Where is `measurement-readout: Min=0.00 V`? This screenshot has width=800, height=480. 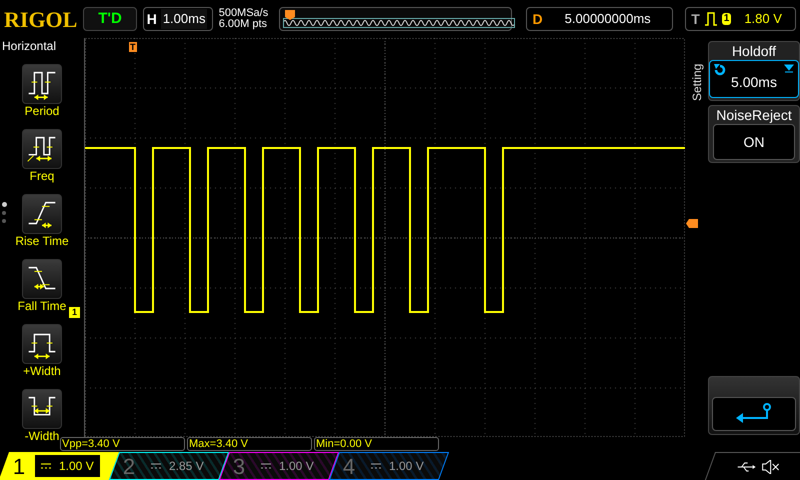 measurement-readout: Min=0.00 V is located at coordinates (376, 444).